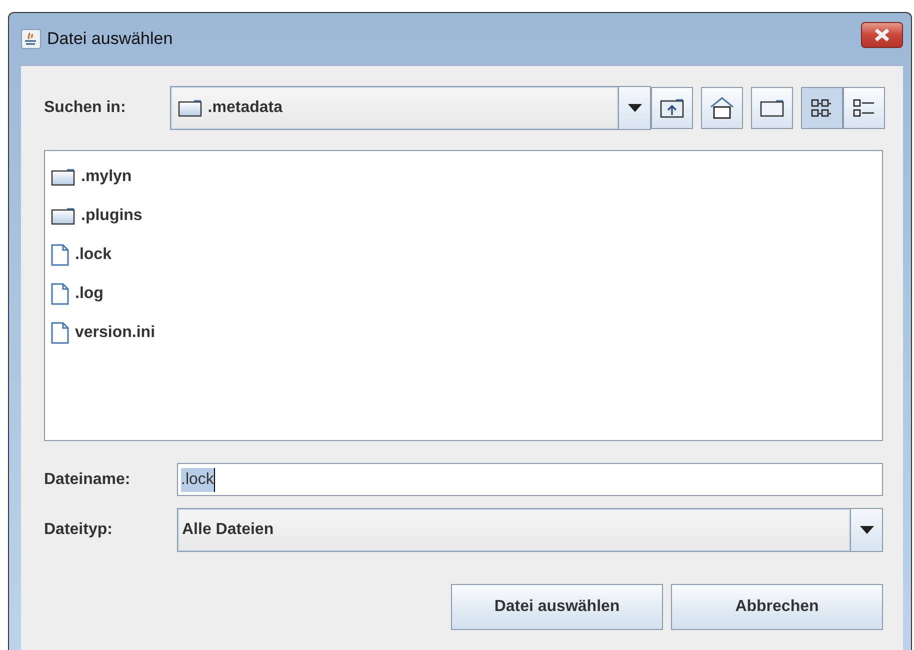  Describe the element at coordinates (85, 108) in the screenshot. I see `look-in-label: Suchen in:` at that location.